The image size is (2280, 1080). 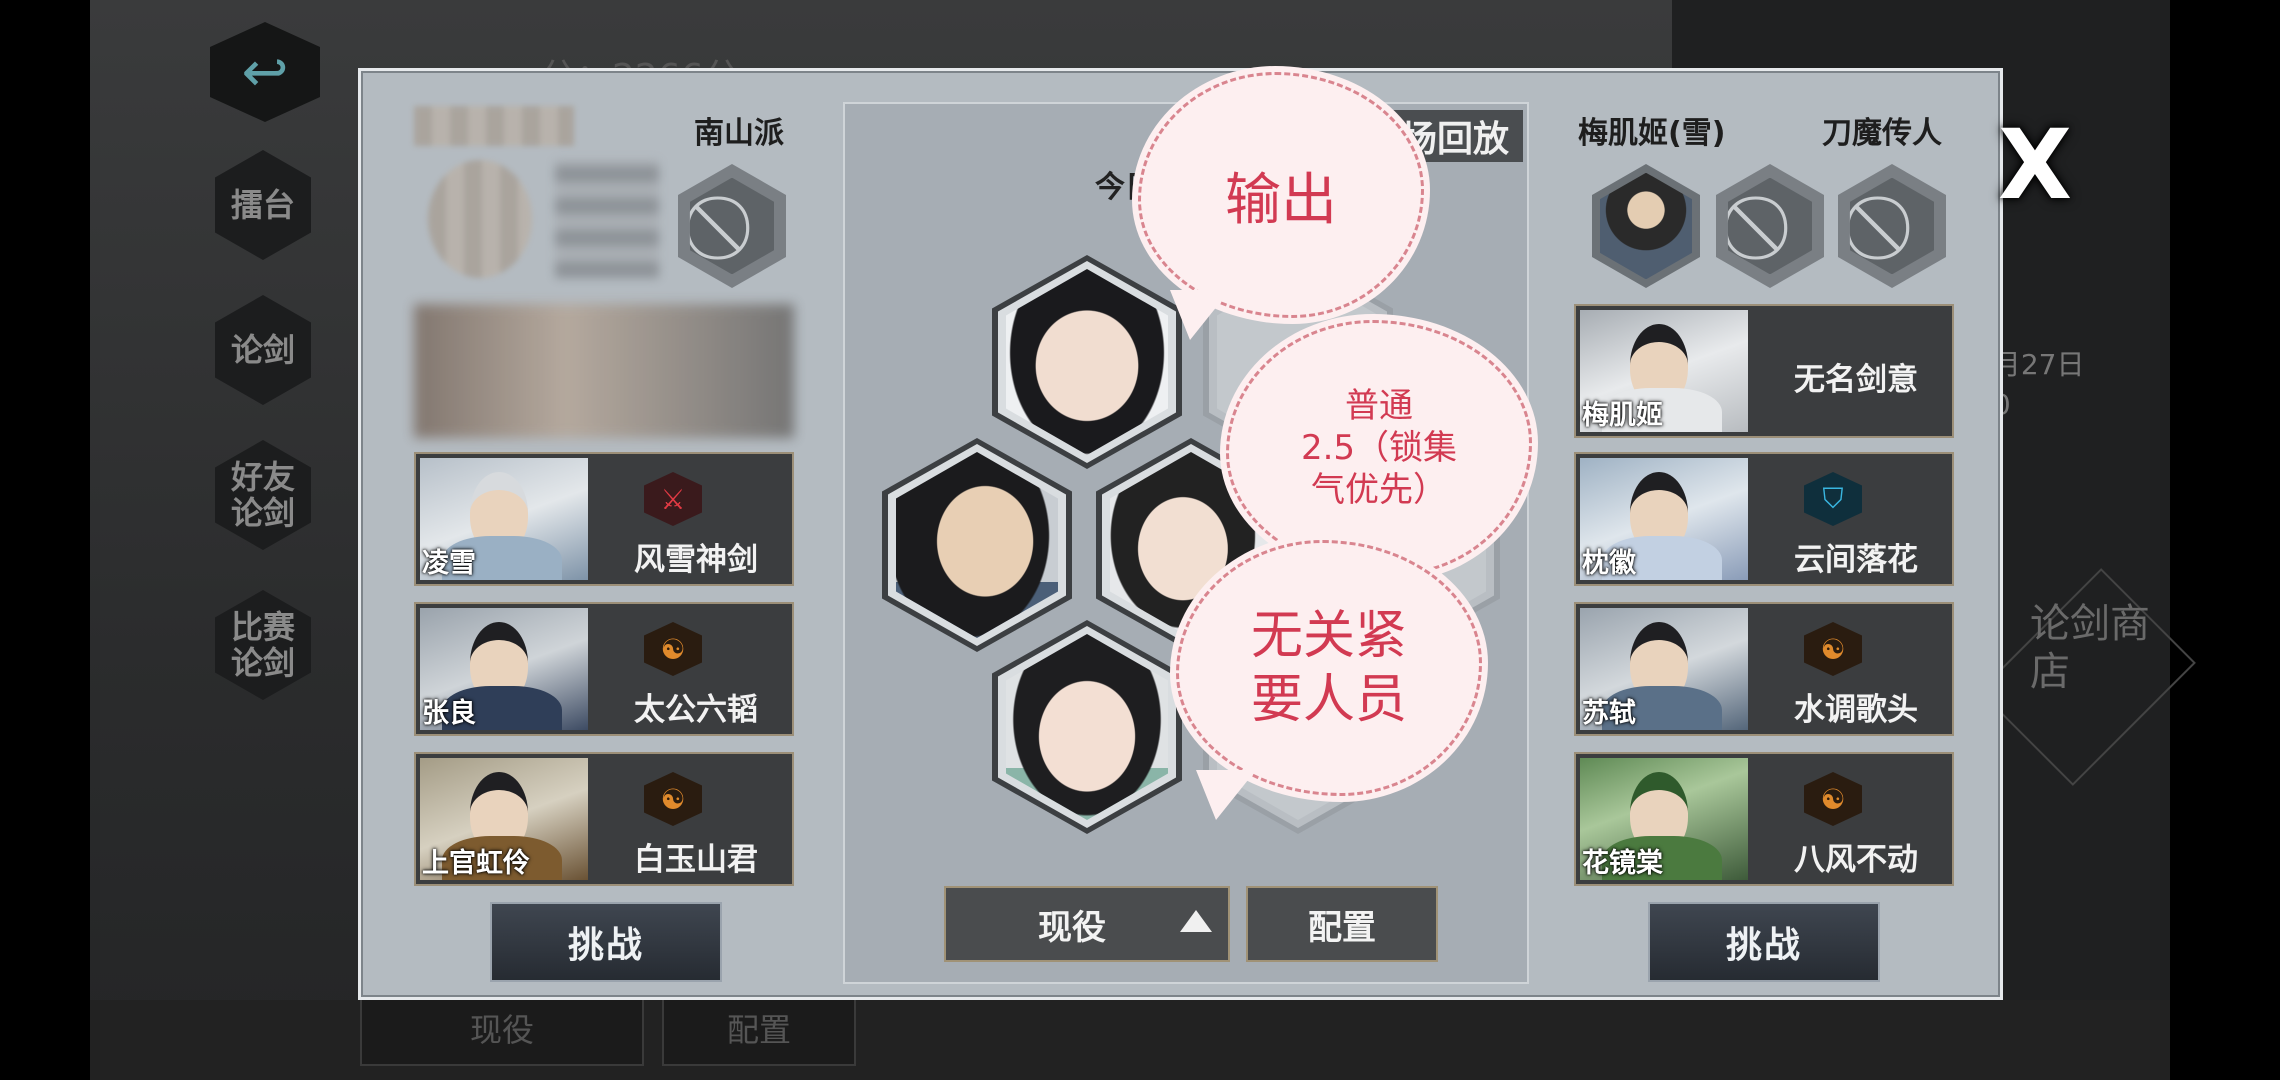 What do you see at coordinates (494, 126) in the screenshot?
I see `player-name-blurred` at bounding box center [494, 126].